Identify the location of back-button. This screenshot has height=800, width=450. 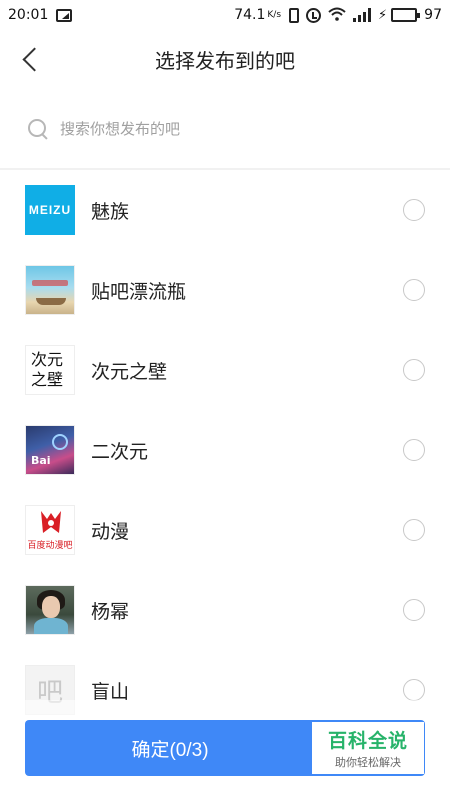
(31, 59).